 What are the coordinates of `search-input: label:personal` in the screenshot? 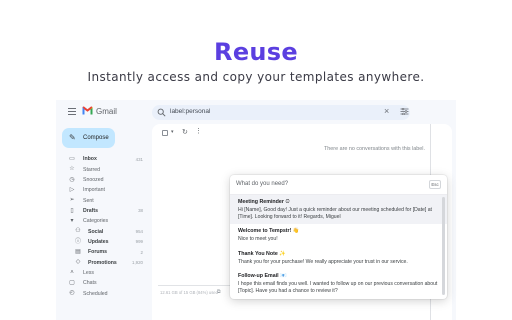 It's located at (190, 111).